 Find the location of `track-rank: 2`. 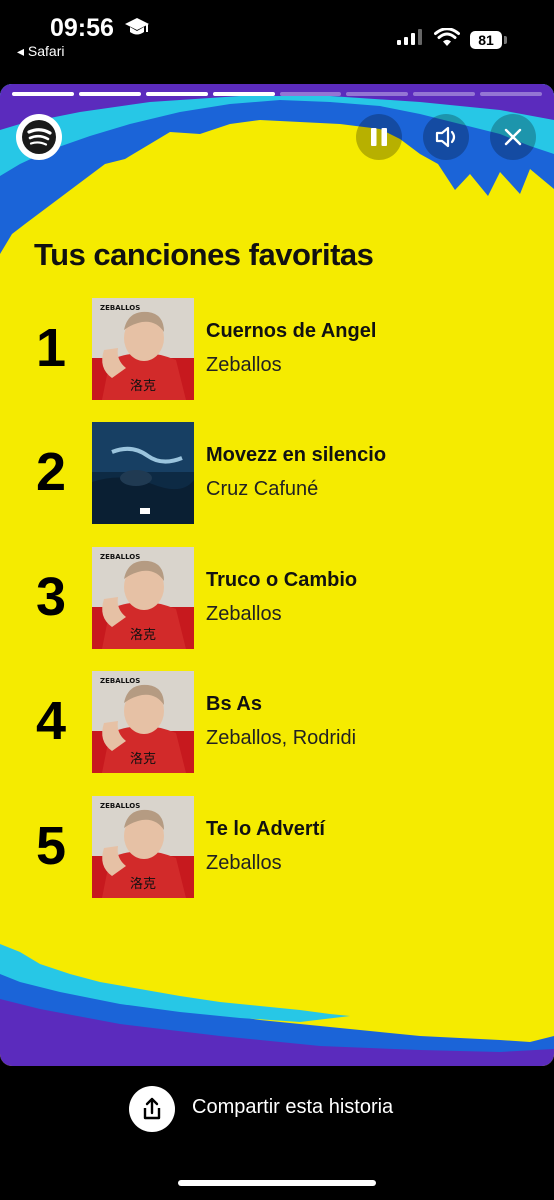

track-rank: 2 is located at coordinates (51, 472).